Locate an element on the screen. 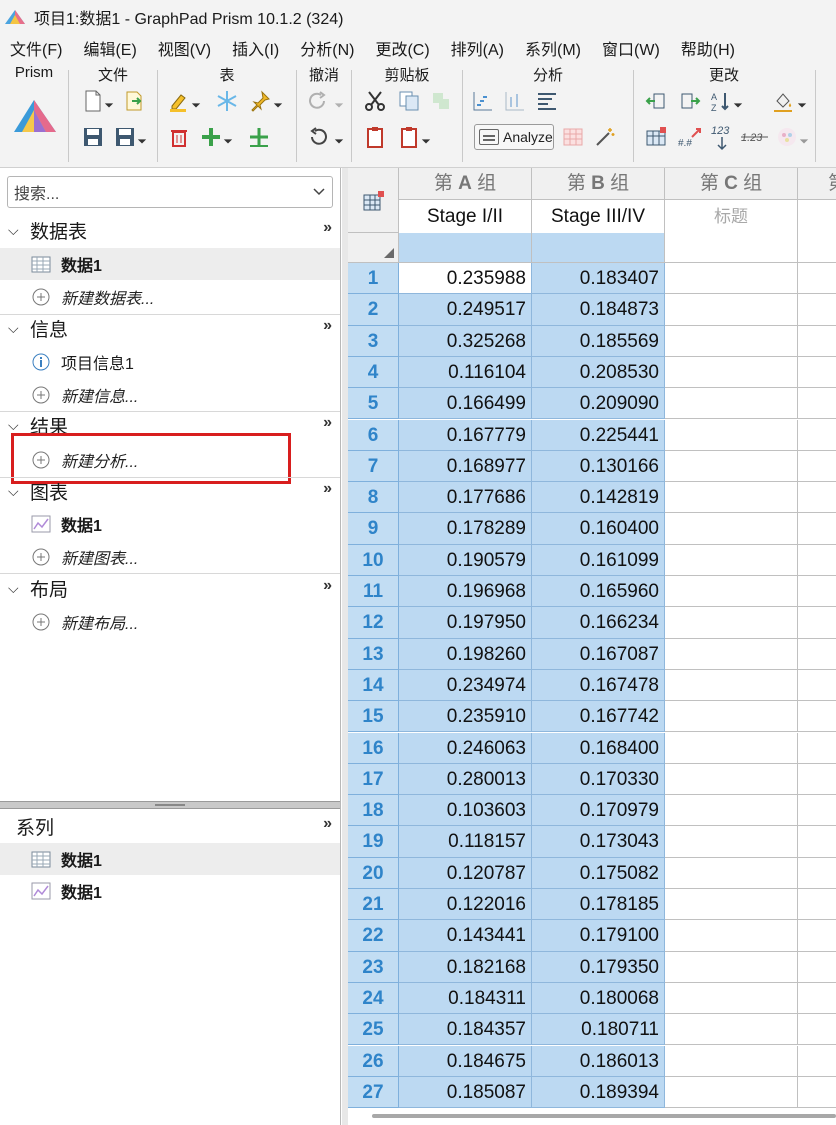 Image resolution: width=836 pixels, height=1125 pixels. row-number: 24 is located at coordinates (373, 998).